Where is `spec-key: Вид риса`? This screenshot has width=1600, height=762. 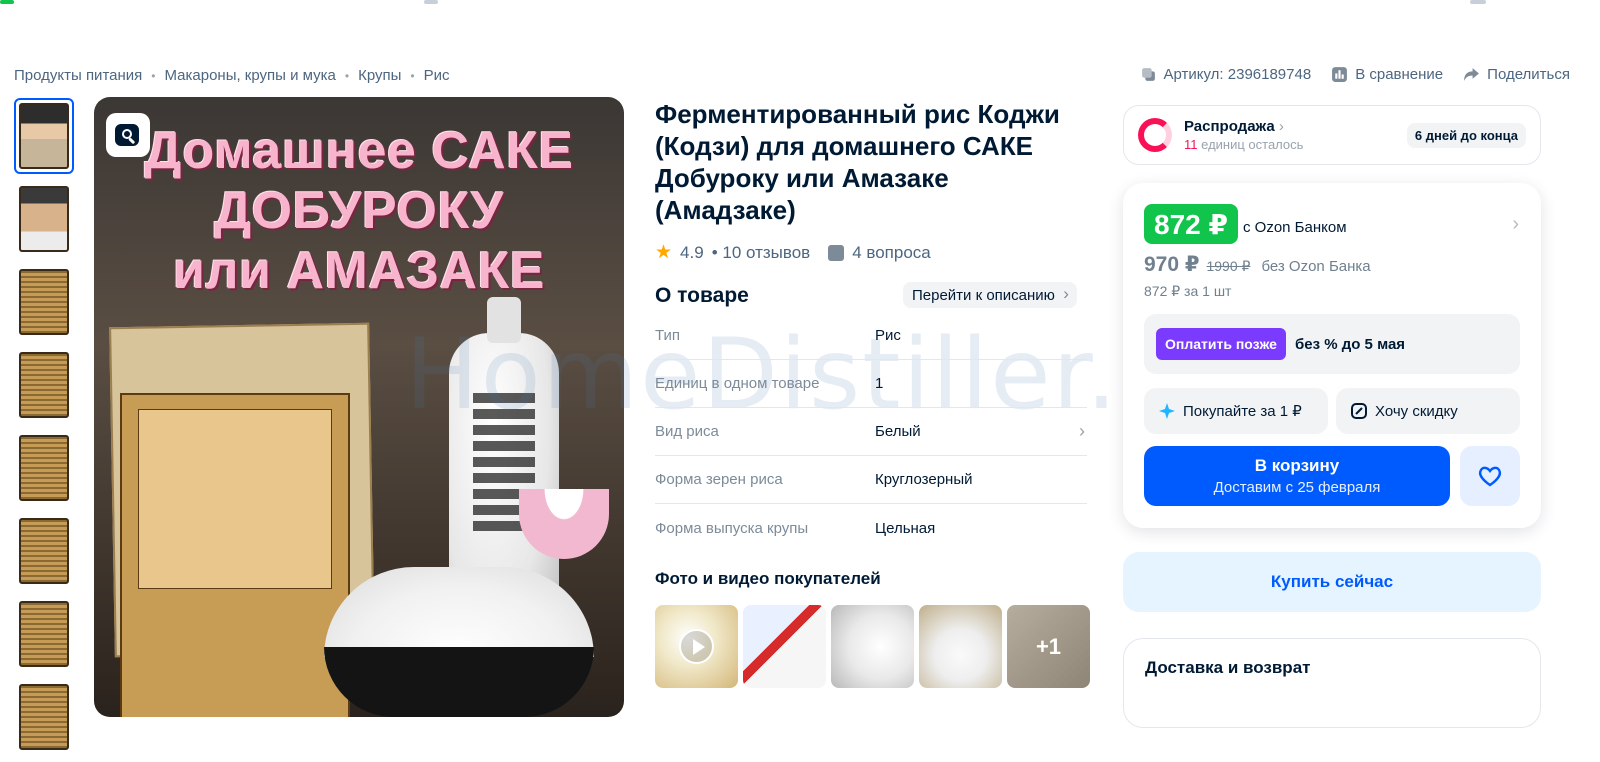 spec-key: Вид риса is located at coordinates (687, 431).